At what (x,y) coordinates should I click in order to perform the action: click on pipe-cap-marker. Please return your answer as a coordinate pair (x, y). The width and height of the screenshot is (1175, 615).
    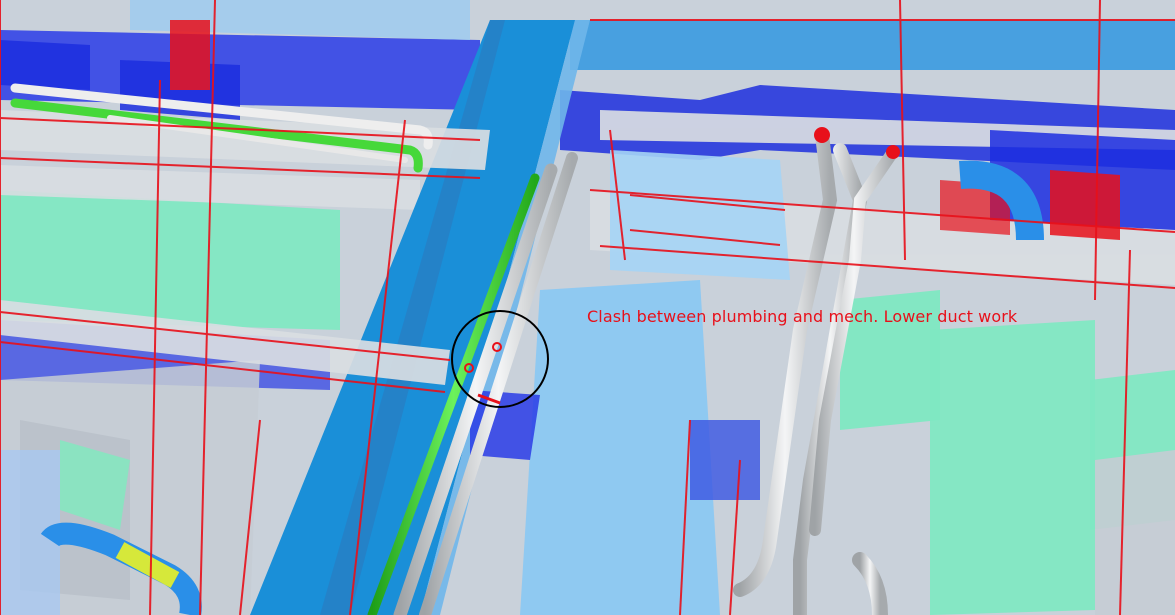
    Looking at the image, I should click on (822, 135).